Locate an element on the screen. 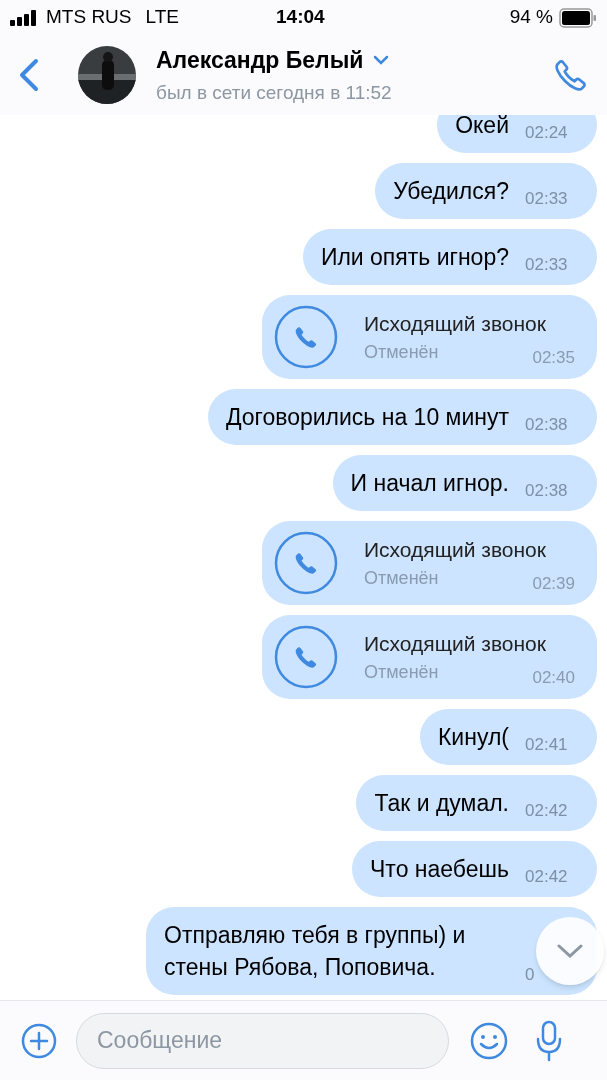 The height and width of the screenshot is (1080, 607). clock: 14:04 is located at coordinates (300, 17).